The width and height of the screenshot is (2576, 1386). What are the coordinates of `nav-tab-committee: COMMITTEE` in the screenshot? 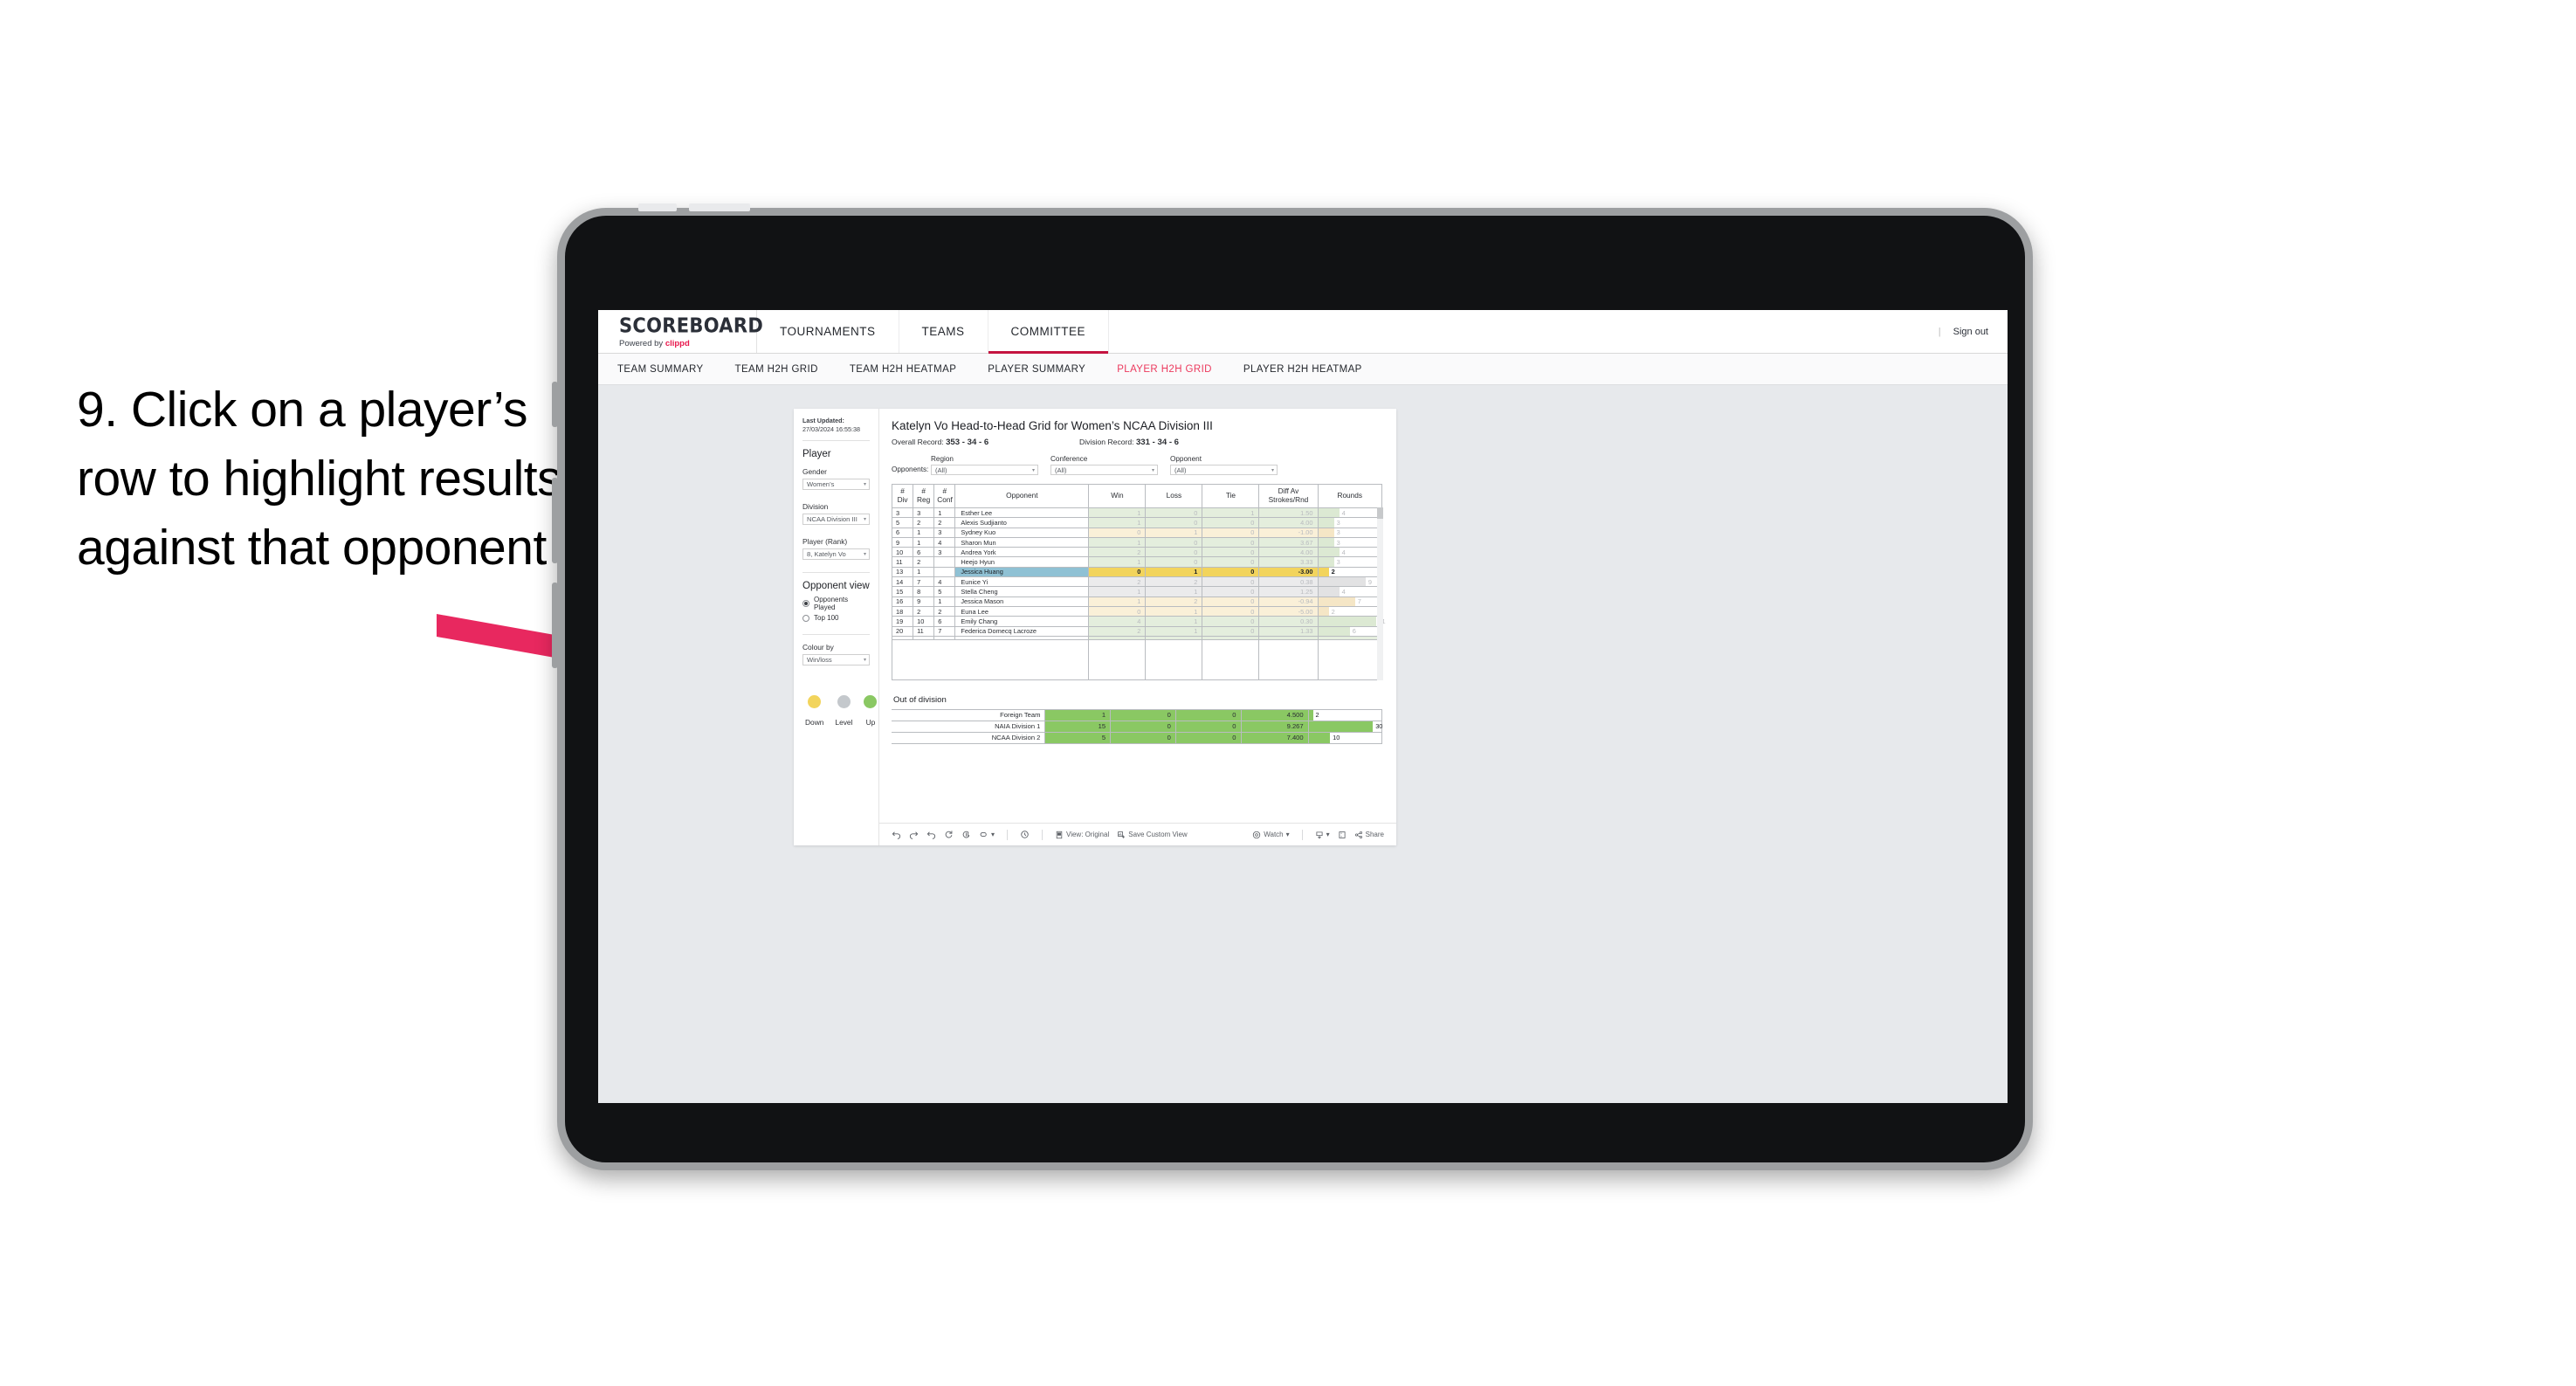 It's located at (1049, 332).